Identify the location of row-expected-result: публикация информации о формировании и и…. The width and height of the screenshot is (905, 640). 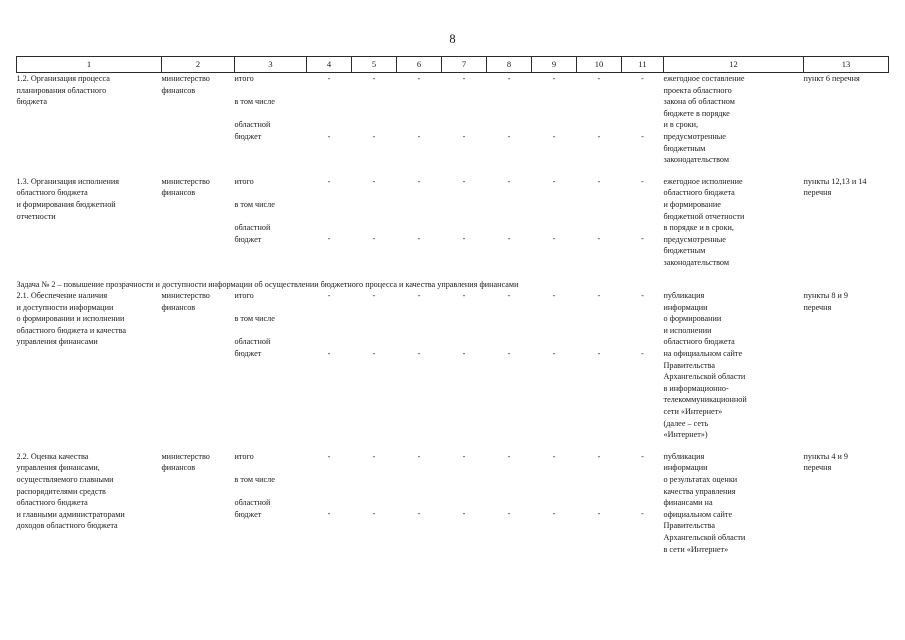
(705, 365).